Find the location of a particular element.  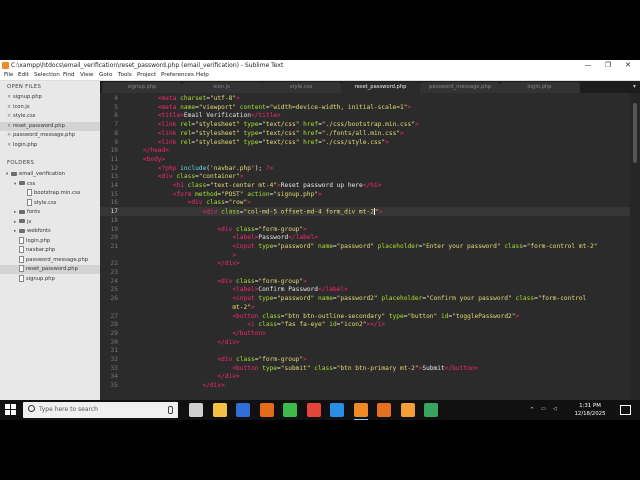

chrome-icon is located at coordinates (313, 410).